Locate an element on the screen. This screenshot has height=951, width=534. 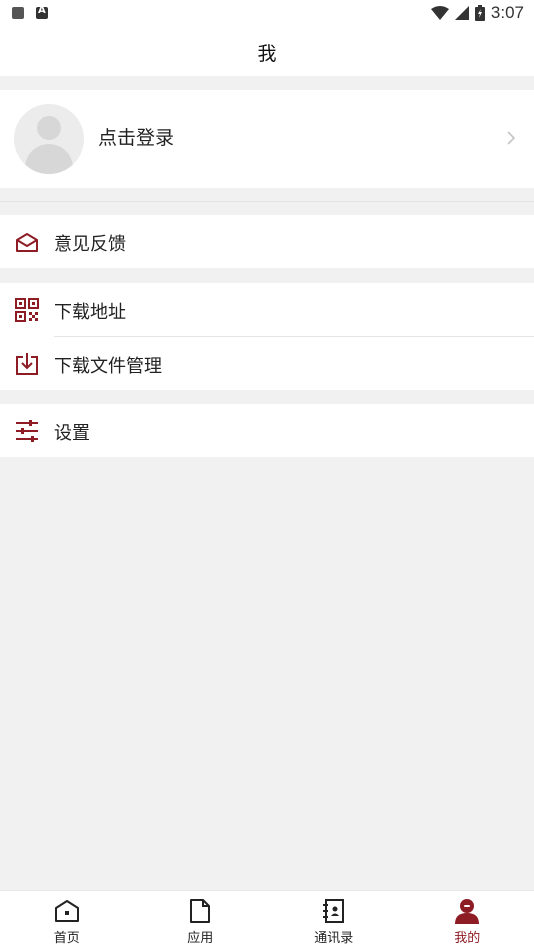
menu-group-download: 下载地址 下载文件管理 is located at coordinates (267, 336).